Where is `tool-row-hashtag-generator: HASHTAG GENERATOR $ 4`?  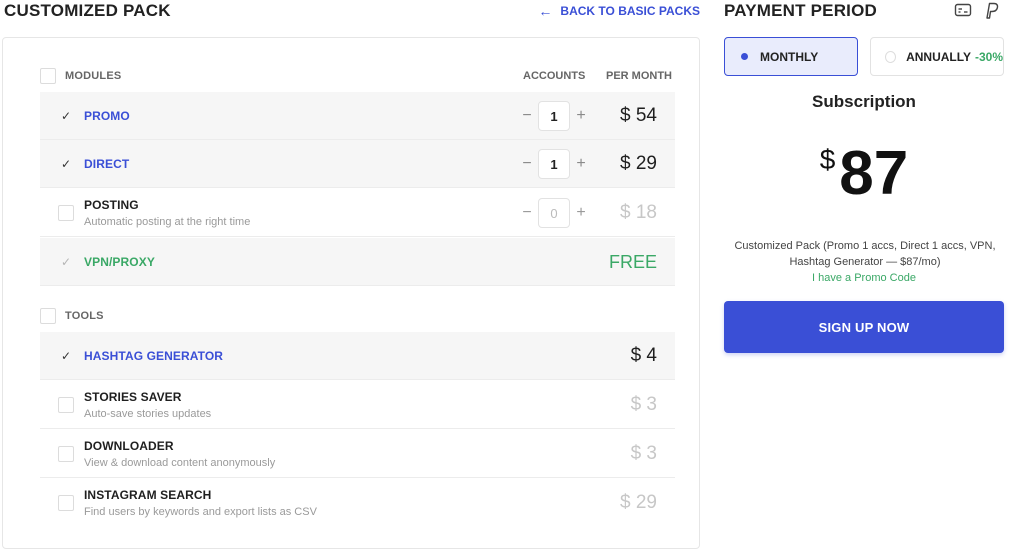 tool-row-hashtag-generator: HASHTAG GENERATOR $ 4 is located at coordinates (357, 356).